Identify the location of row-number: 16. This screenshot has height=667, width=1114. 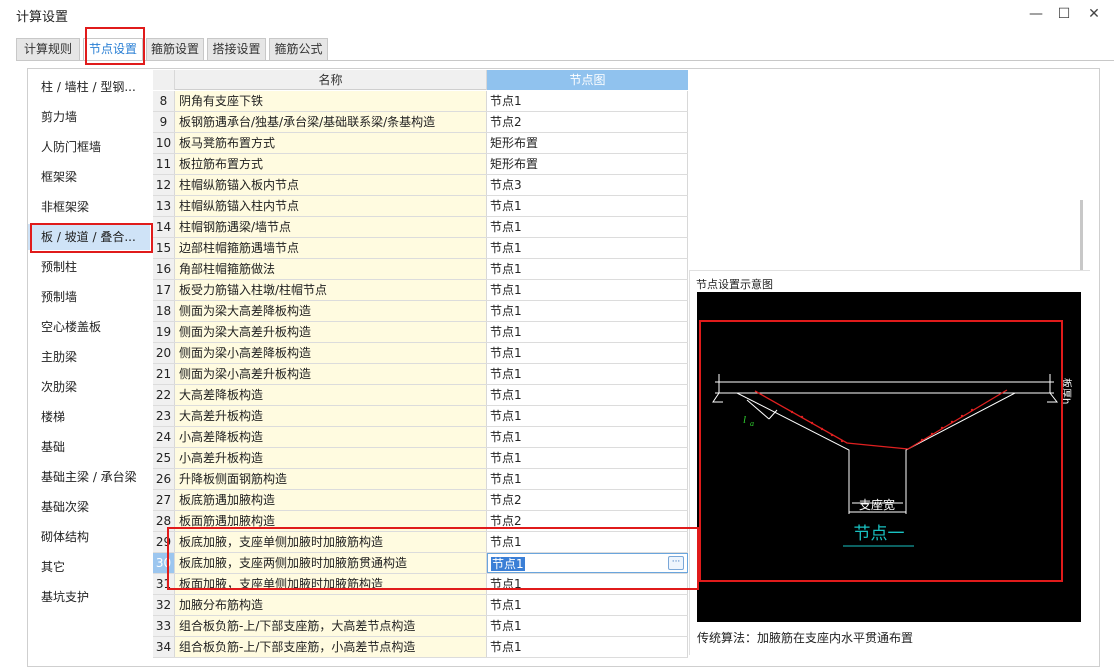
(164, 269).